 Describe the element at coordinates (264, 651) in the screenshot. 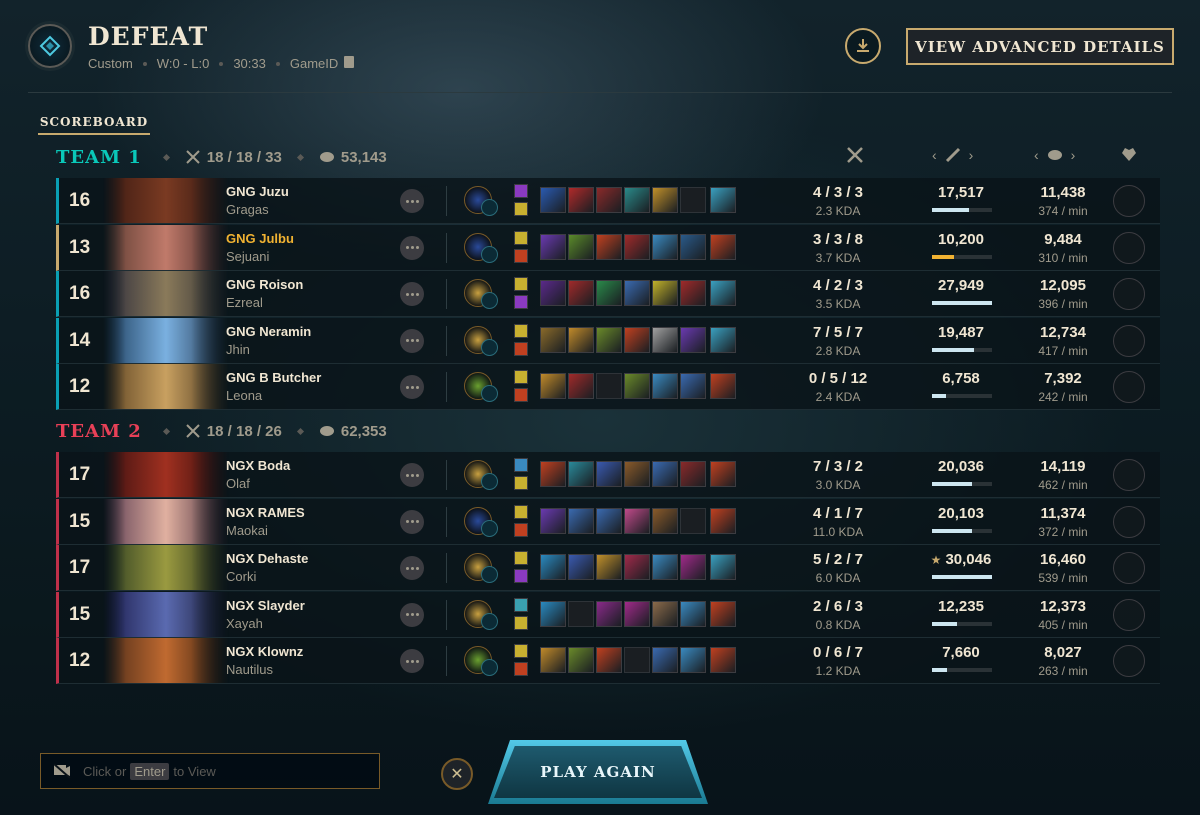

I see `summoner-name: NGX Klownz` at that location.